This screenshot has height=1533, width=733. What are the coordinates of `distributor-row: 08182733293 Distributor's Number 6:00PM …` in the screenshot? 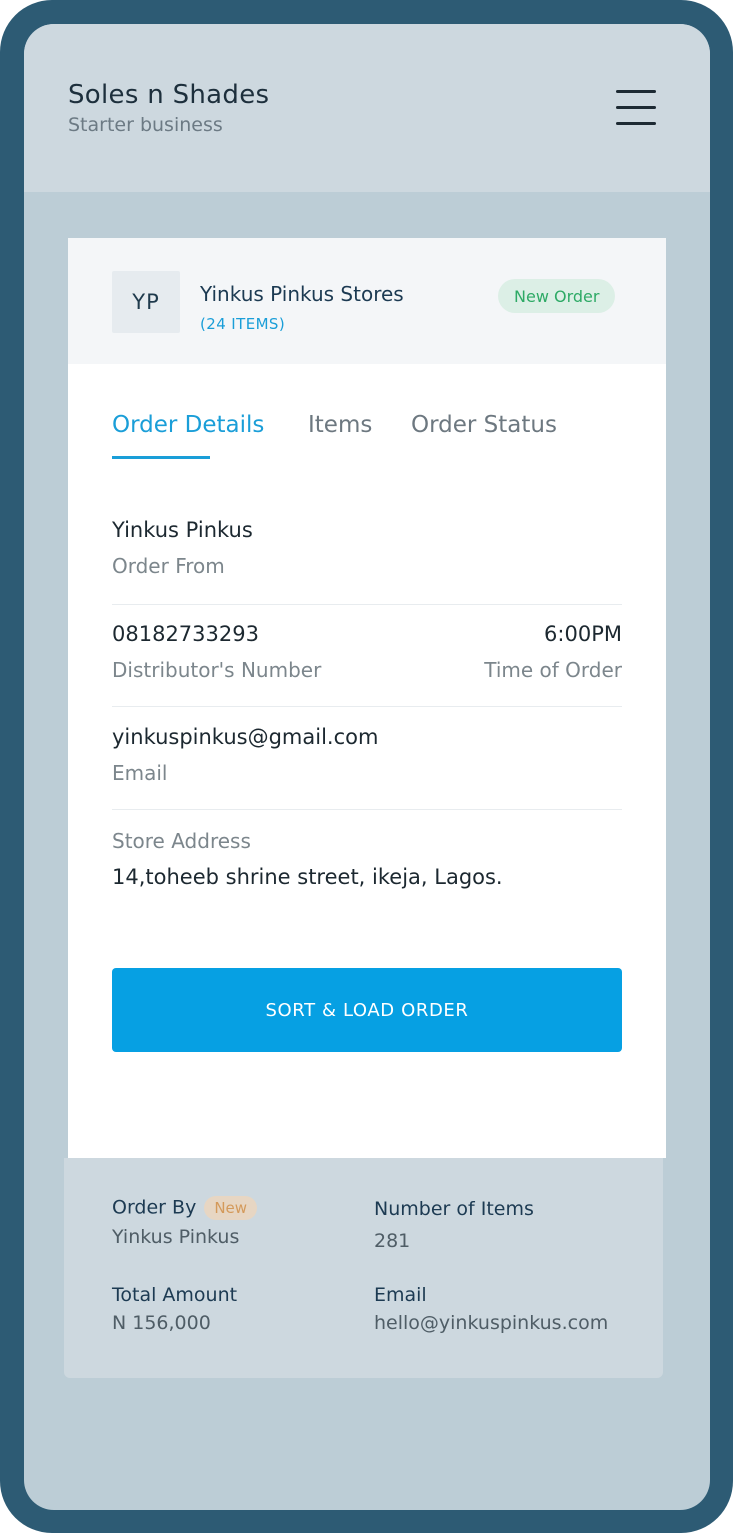 It's located at (367, 657).